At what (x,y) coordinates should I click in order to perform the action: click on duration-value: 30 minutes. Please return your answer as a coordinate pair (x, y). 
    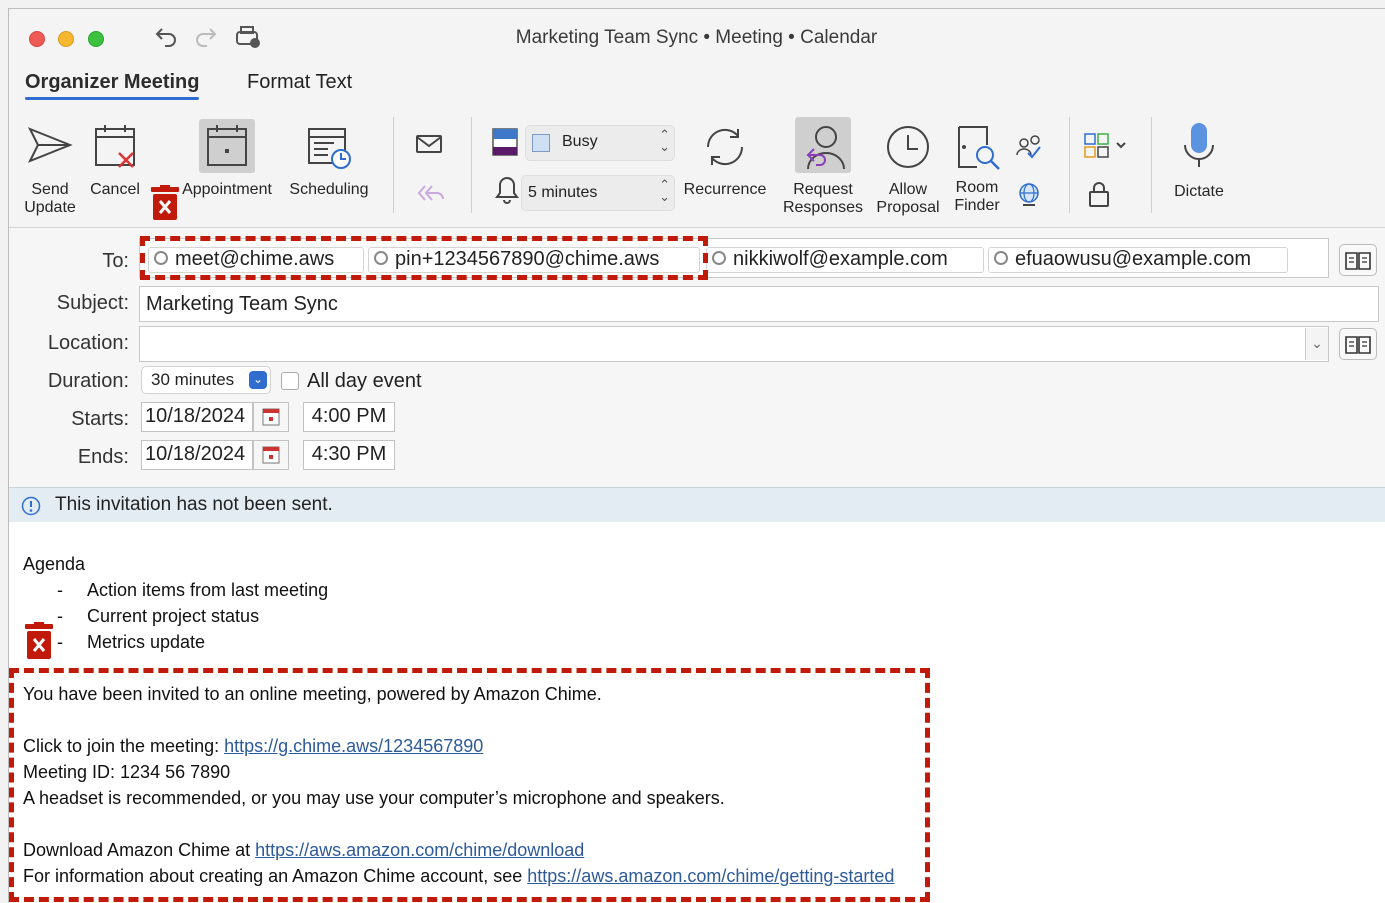
    Looking at the image, I should click on (193, 379).